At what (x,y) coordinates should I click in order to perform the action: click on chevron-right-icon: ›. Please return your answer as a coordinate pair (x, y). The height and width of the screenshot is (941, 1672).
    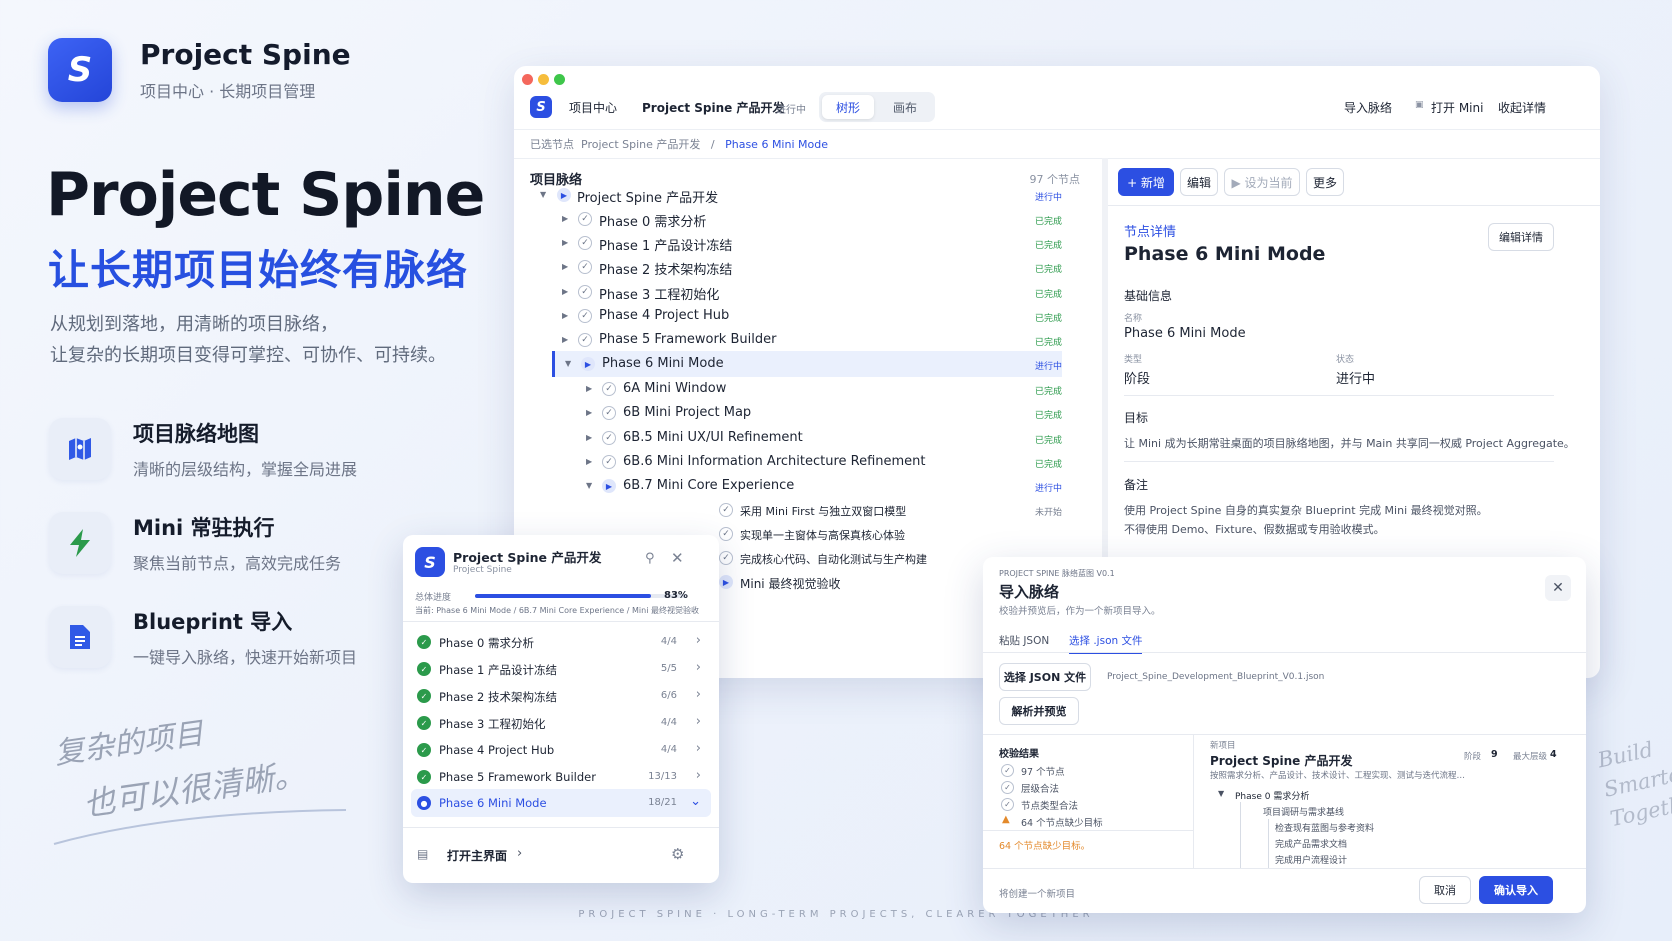
    Looking at the image, I should click on (698, 775).